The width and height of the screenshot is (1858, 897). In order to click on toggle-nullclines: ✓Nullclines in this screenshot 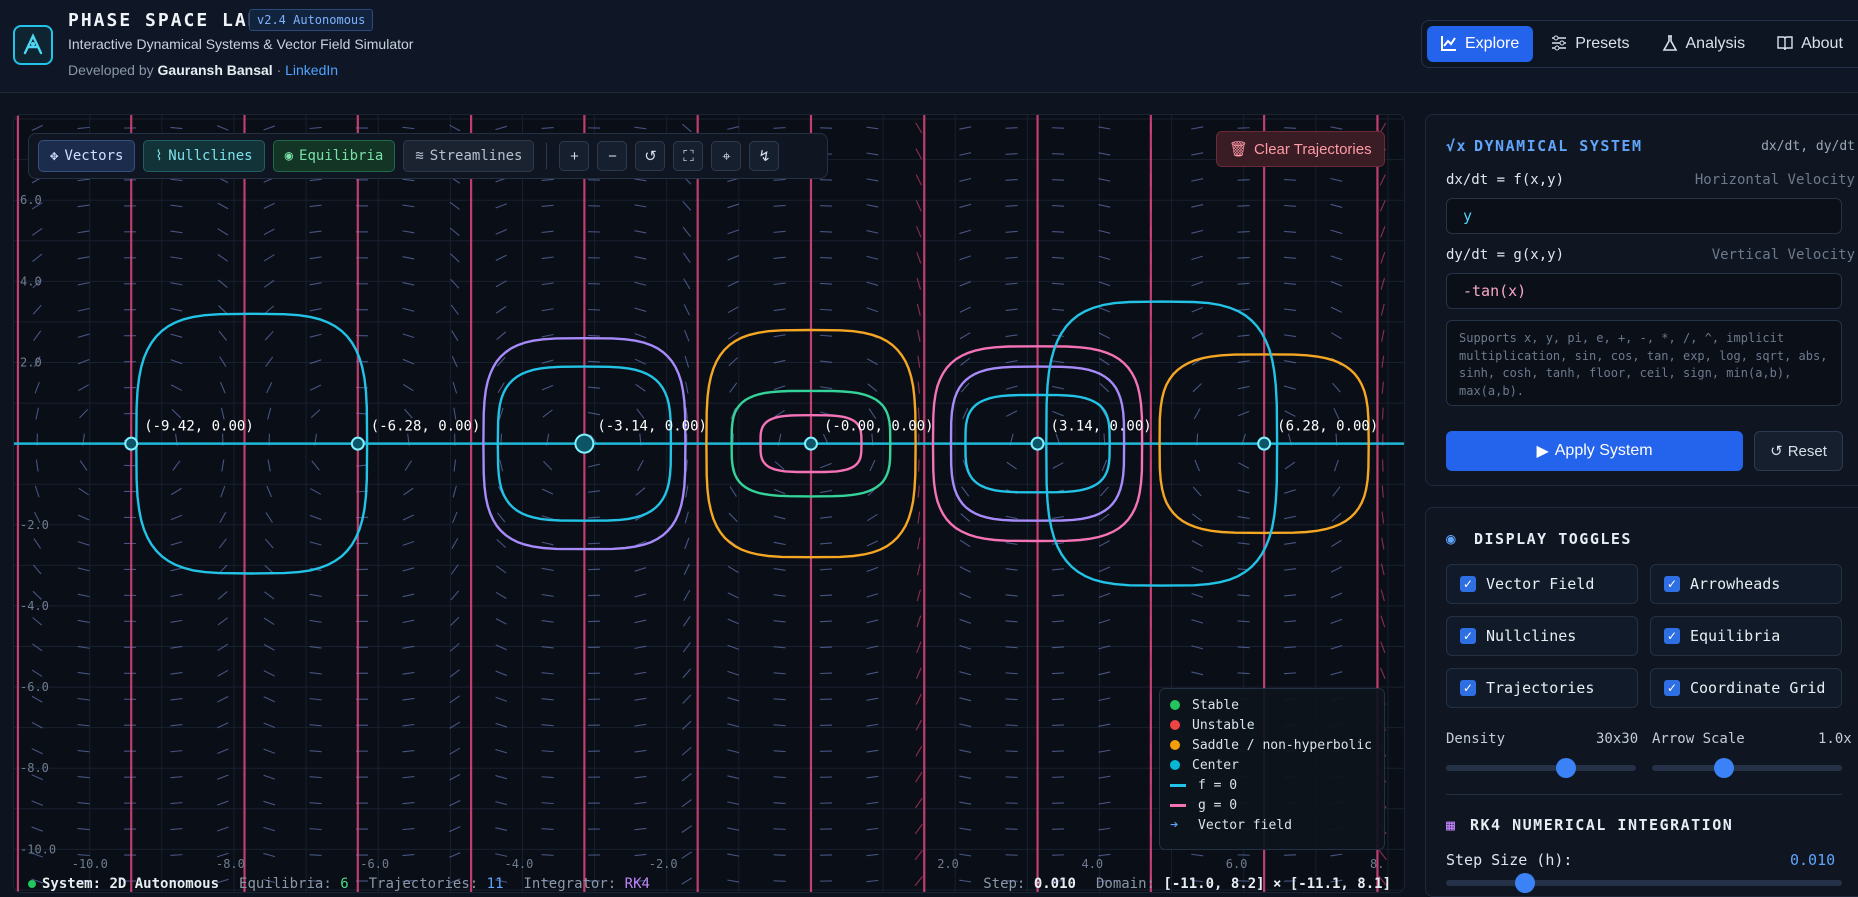, I will do `click(1542, 636)`.